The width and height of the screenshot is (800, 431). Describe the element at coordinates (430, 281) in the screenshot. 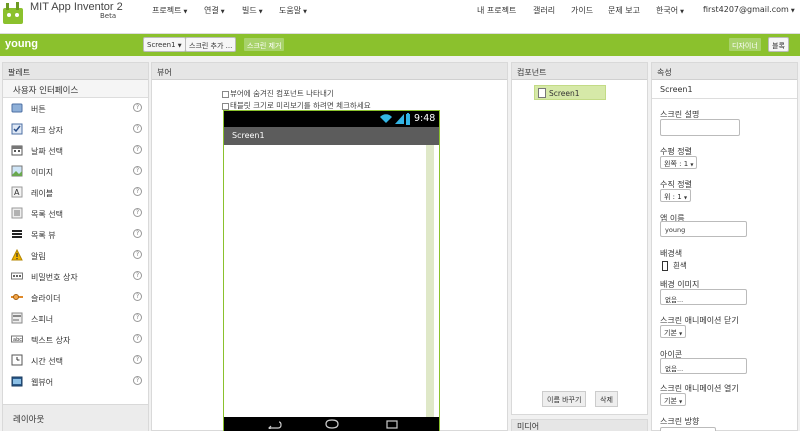

I see `scrollbar` at that location.